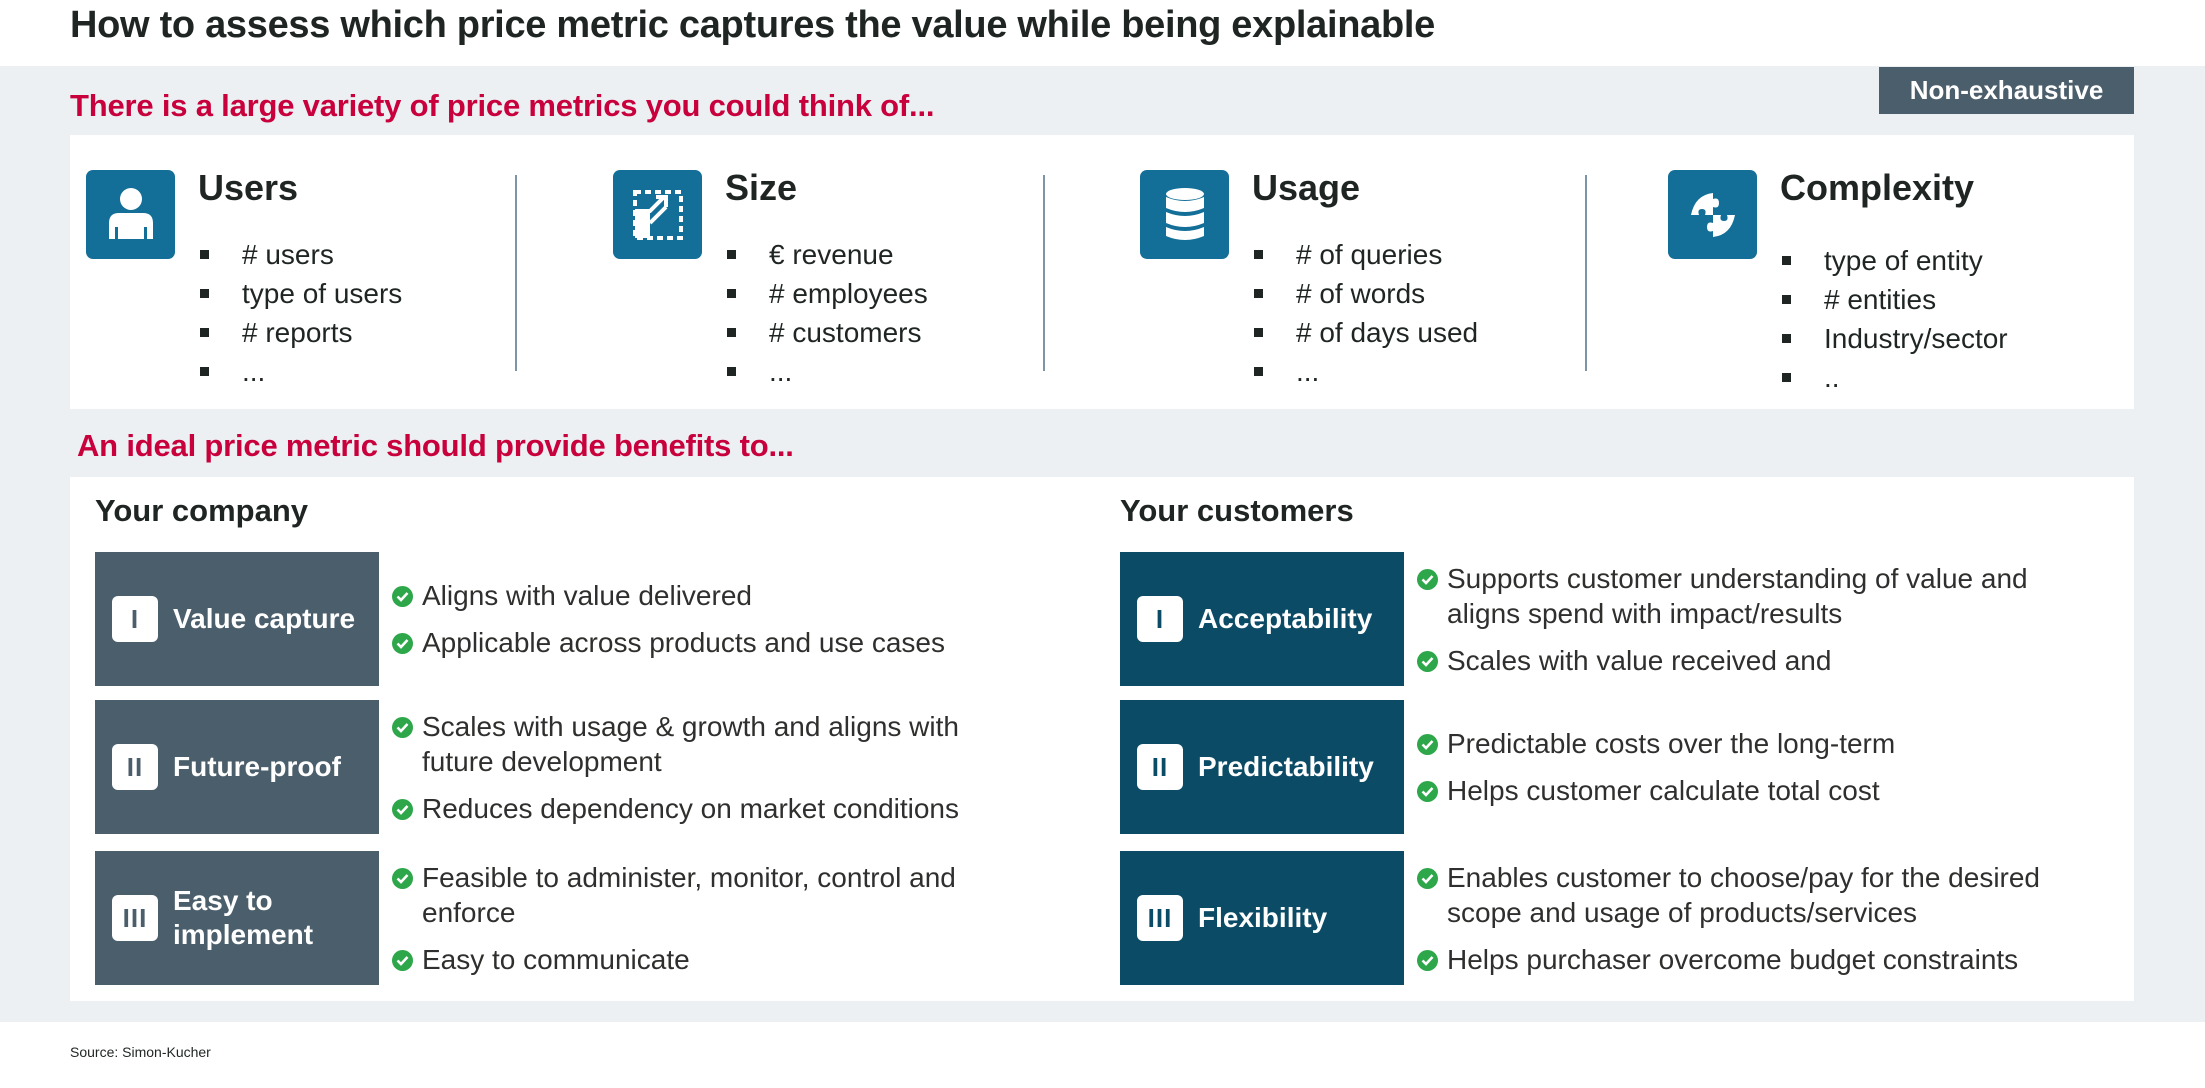 The height and width of the screenshot is (1088, 2205). I want to click on criterion-future-proof: II Future-proof, so click(237, 767).